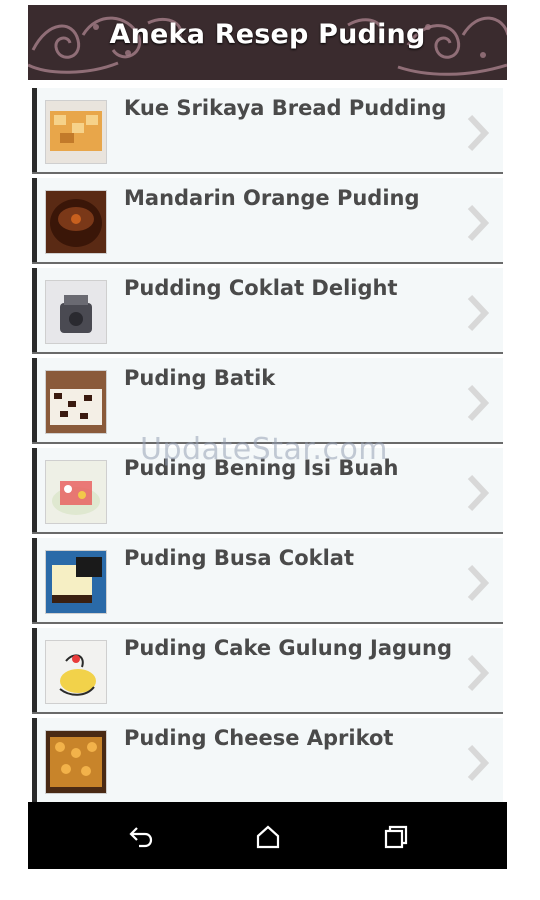  I want to click on app-header: Aneka Resep Puding, so click(267, 42).